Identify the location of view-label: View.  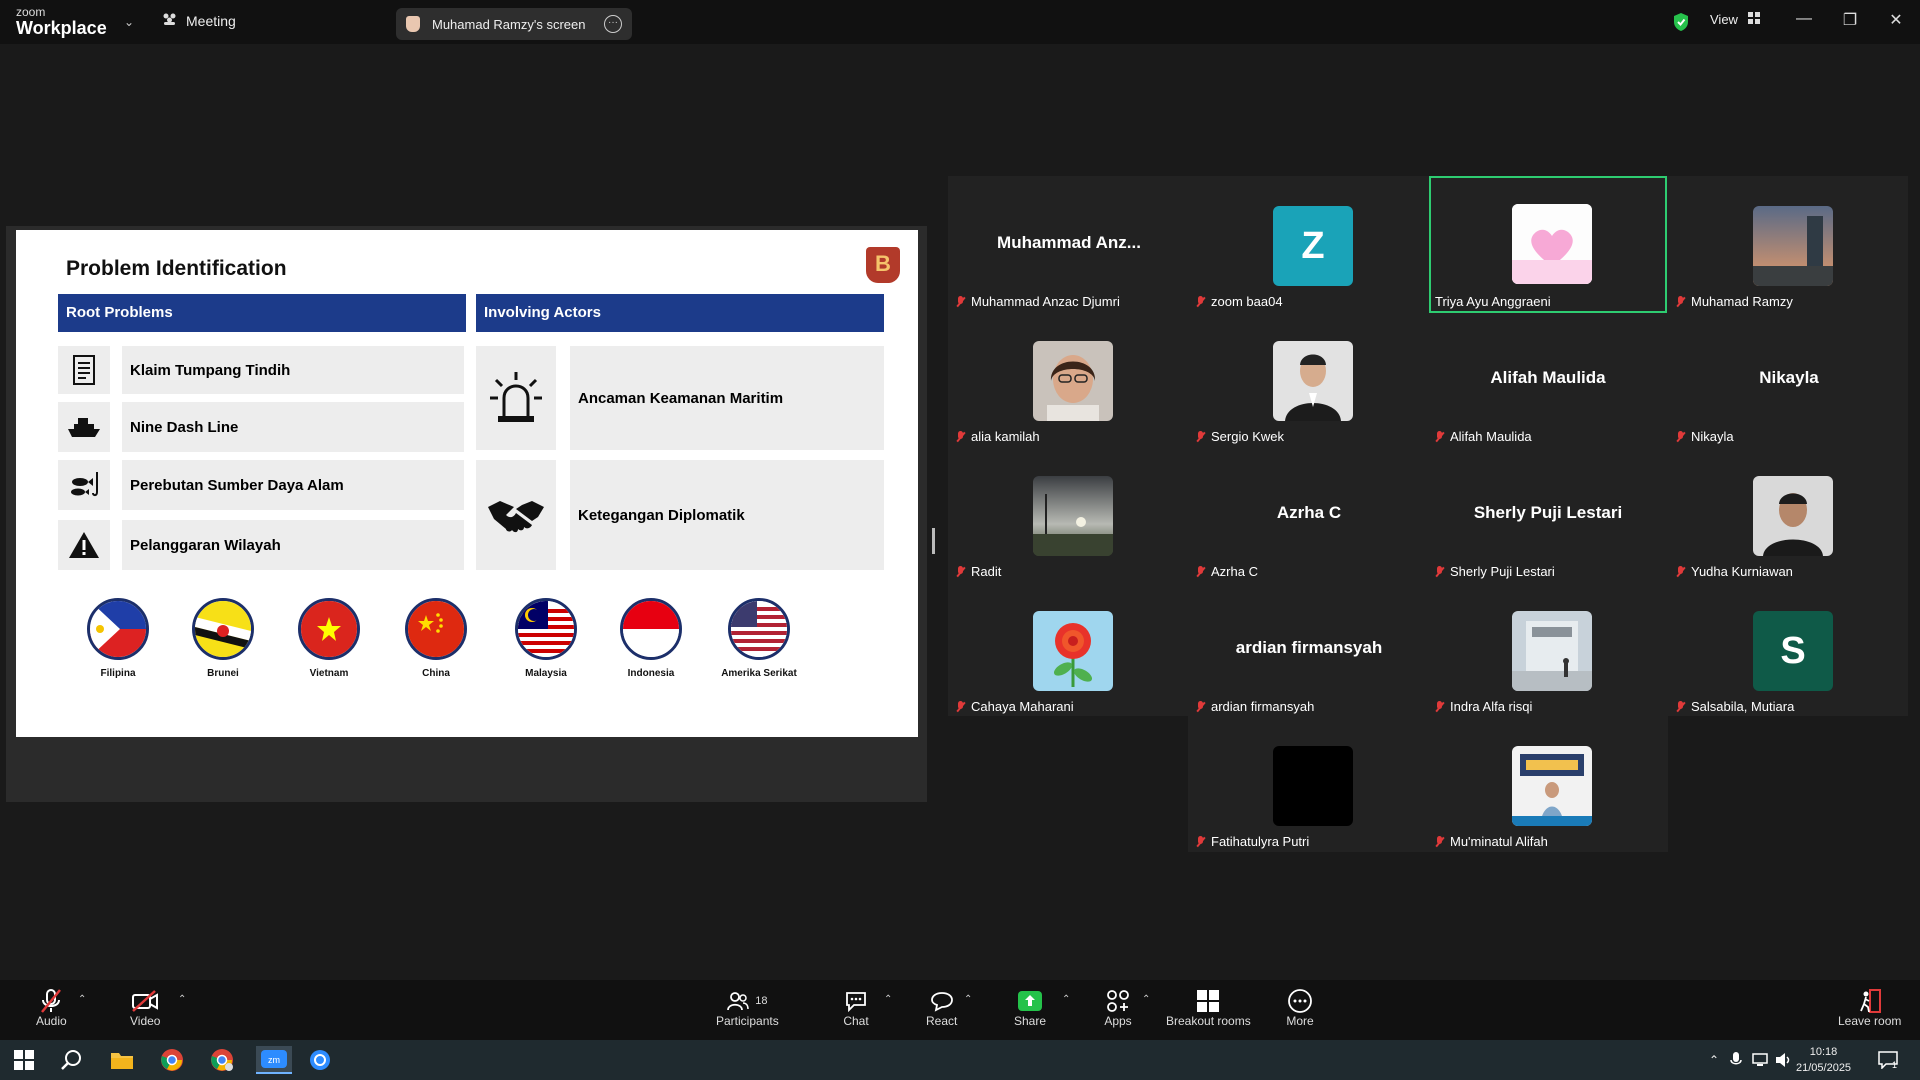
(1724, 19).